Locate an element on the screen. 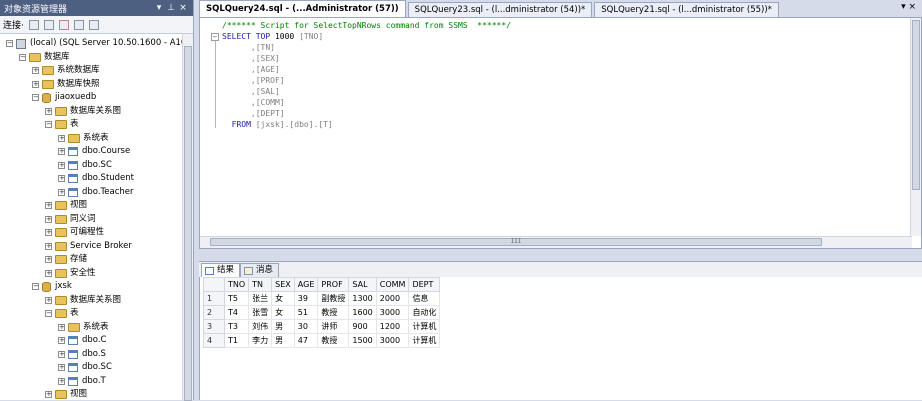 The height and width of the screenshot is (401, 922). refresh-icon is located at coordinates (93, 24).